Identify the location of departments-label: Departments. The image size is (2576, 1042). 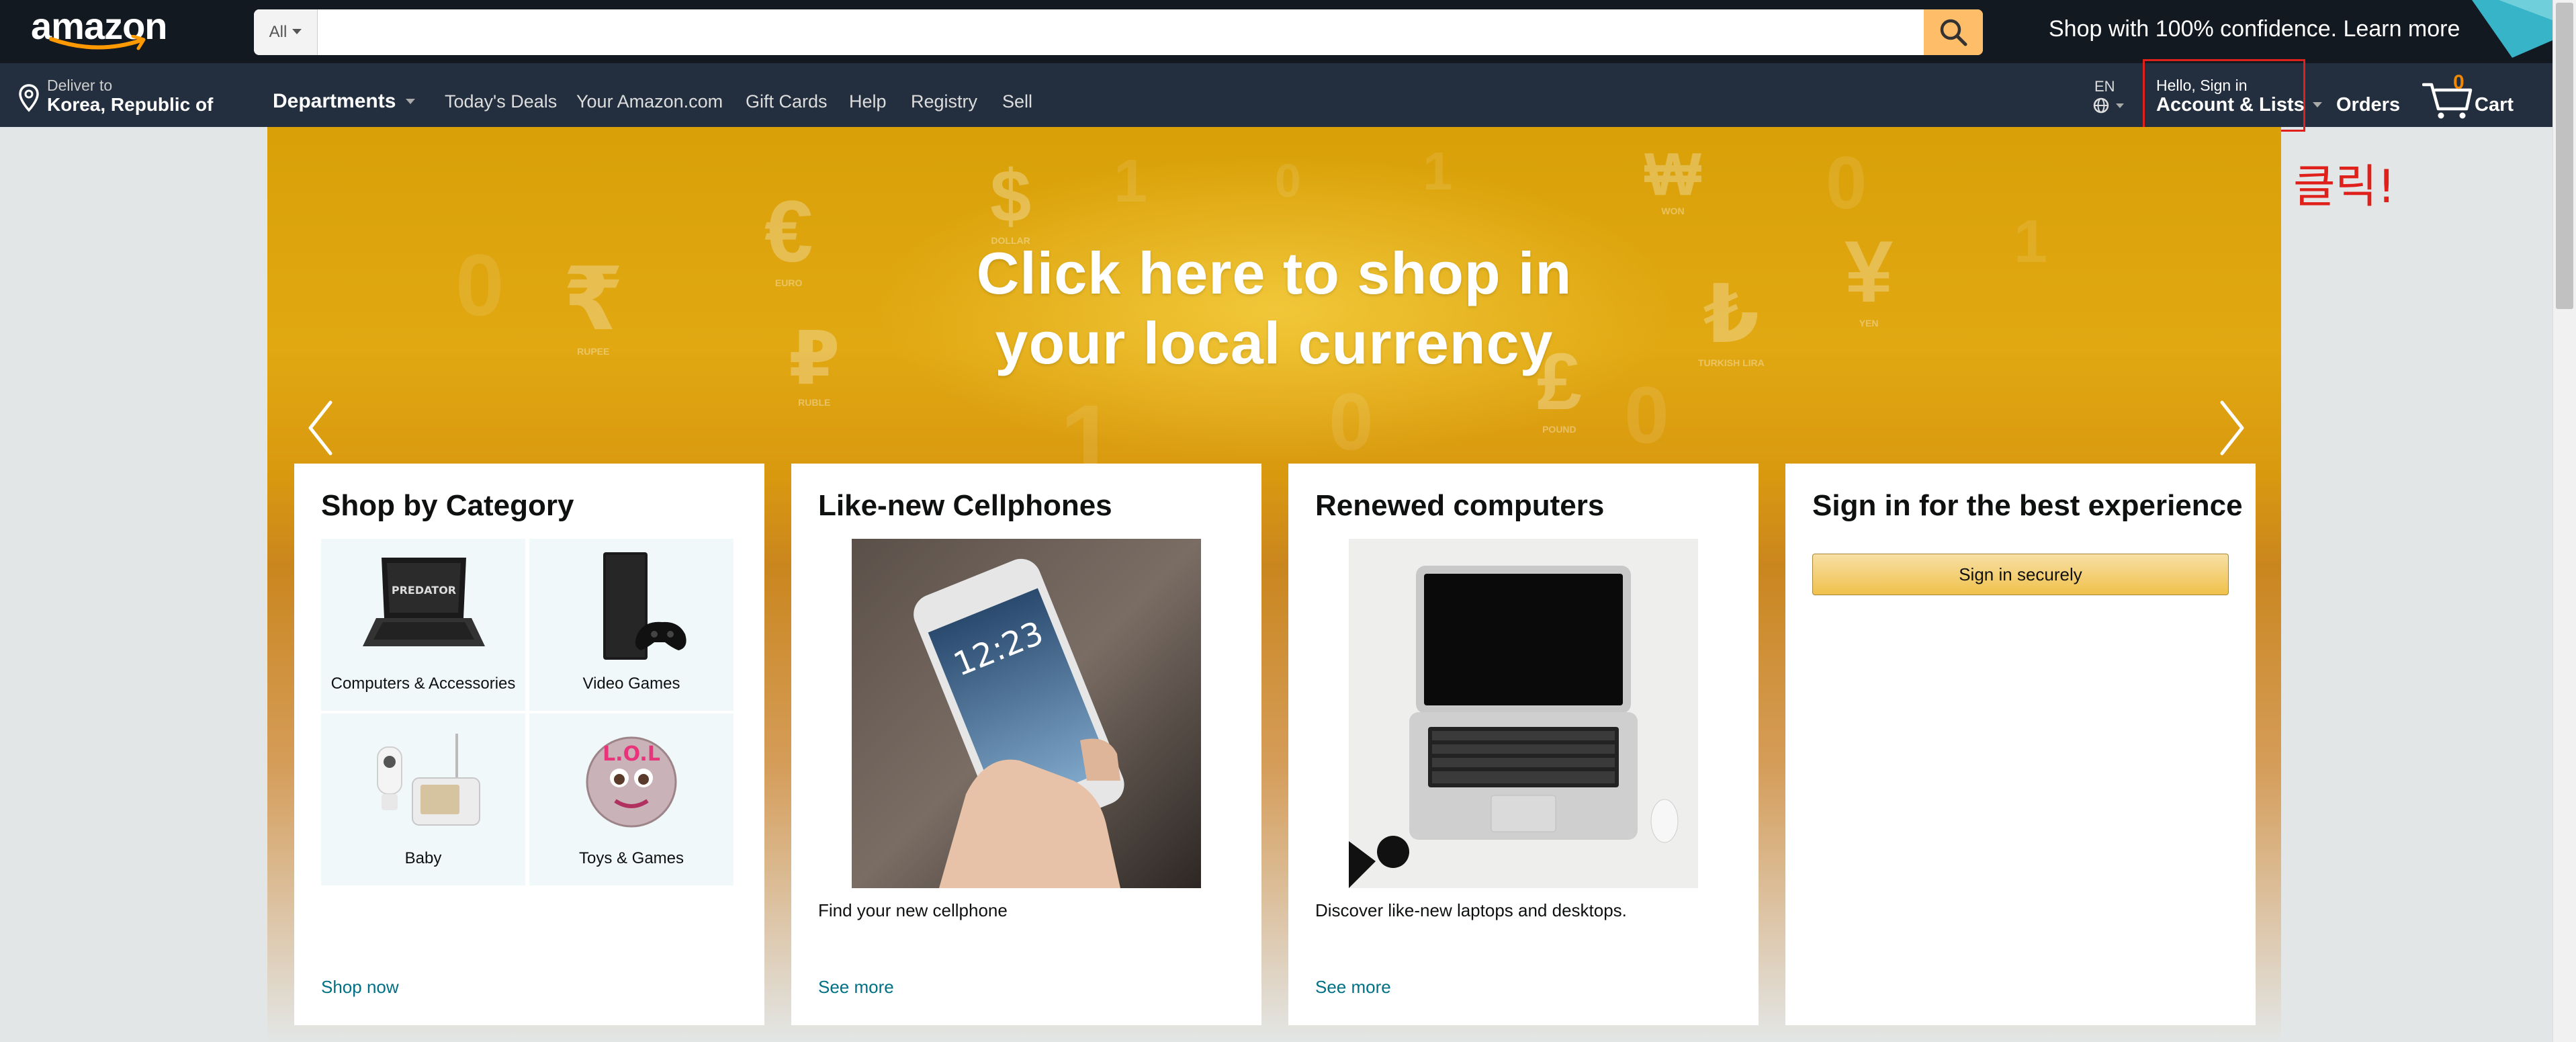
(335, 101).